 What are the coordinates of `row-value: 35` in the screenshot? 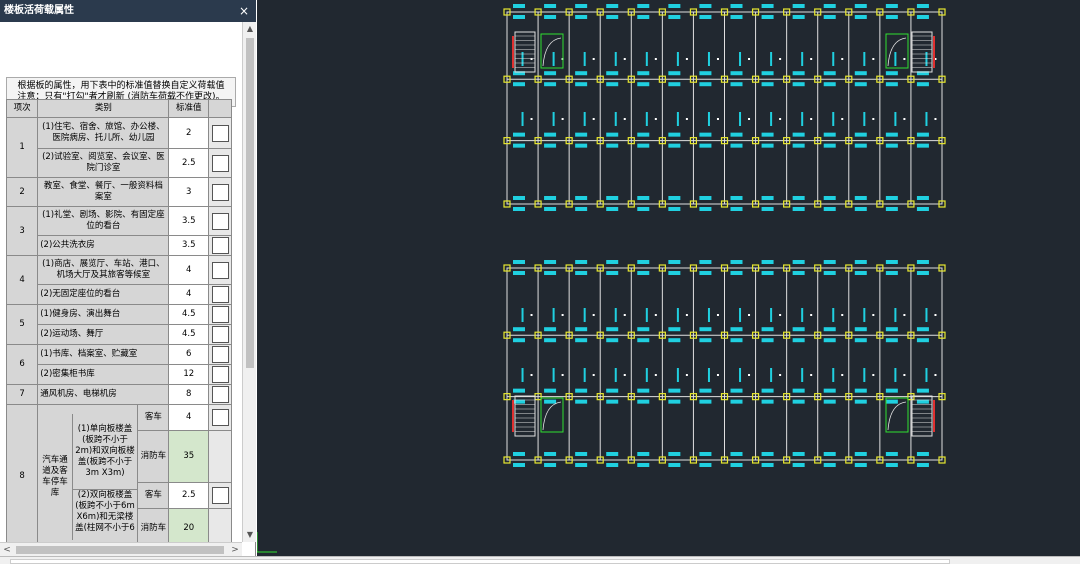 It's located at (189, 456).